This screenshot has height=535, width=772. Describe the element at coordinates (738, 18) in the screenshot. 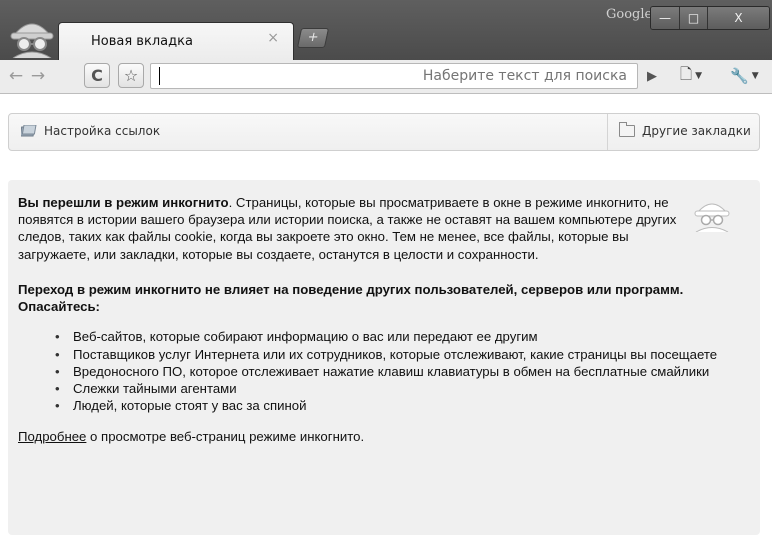

I see `close-window-button: X` at that location.